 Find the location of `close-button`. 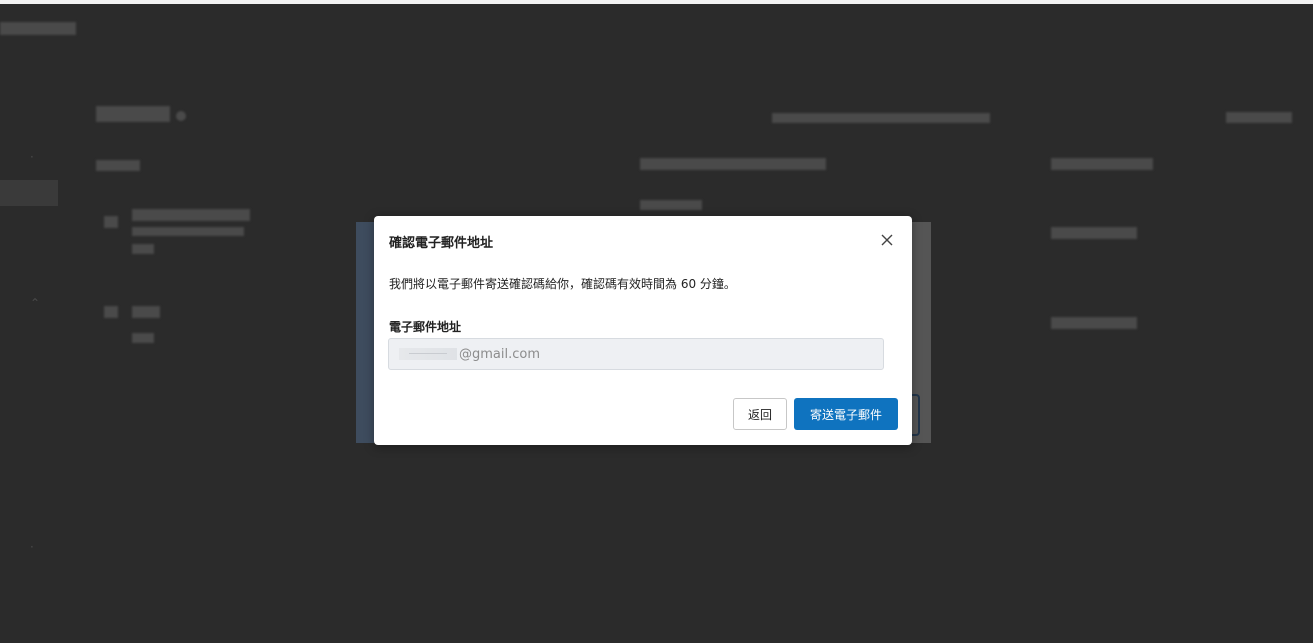

close-button is located at coordinates (887, 240).